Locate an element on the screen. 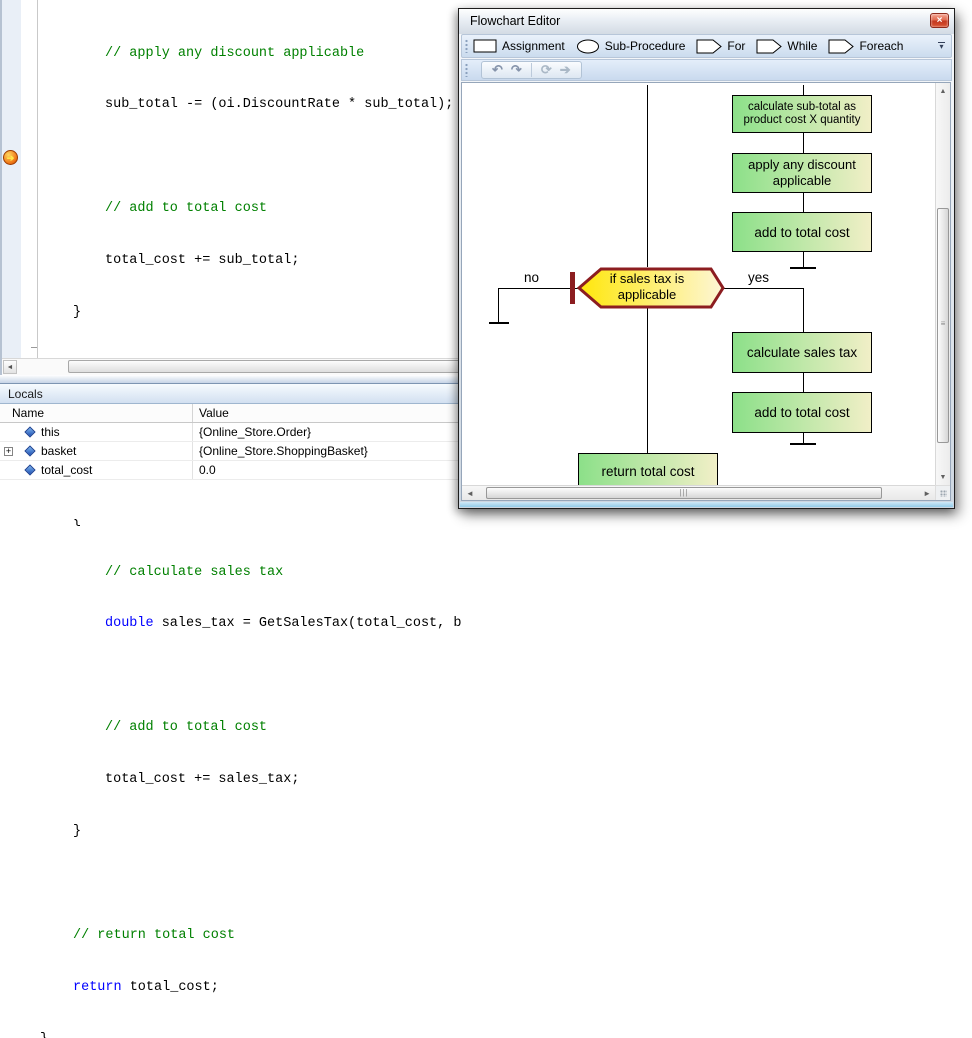 This screenshot has height=1038, width=972. locals-row: + basket {Online_Store.ShoppingBasket} is located at coordinates (230, 451).